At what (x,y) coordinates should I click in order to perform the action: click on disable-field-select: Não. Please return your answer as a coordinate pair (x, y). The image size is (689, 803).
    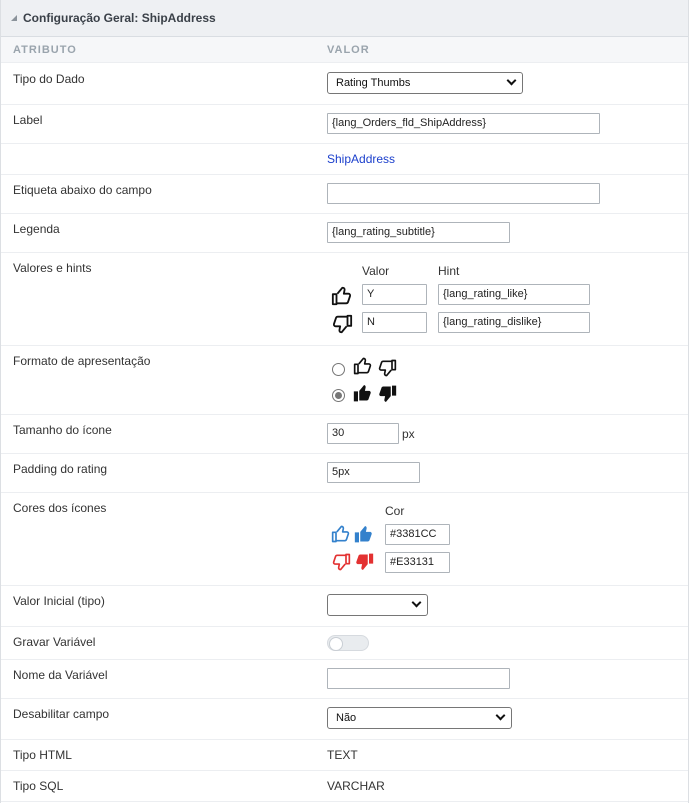
    Looking at the image, I should click on (419, 718).